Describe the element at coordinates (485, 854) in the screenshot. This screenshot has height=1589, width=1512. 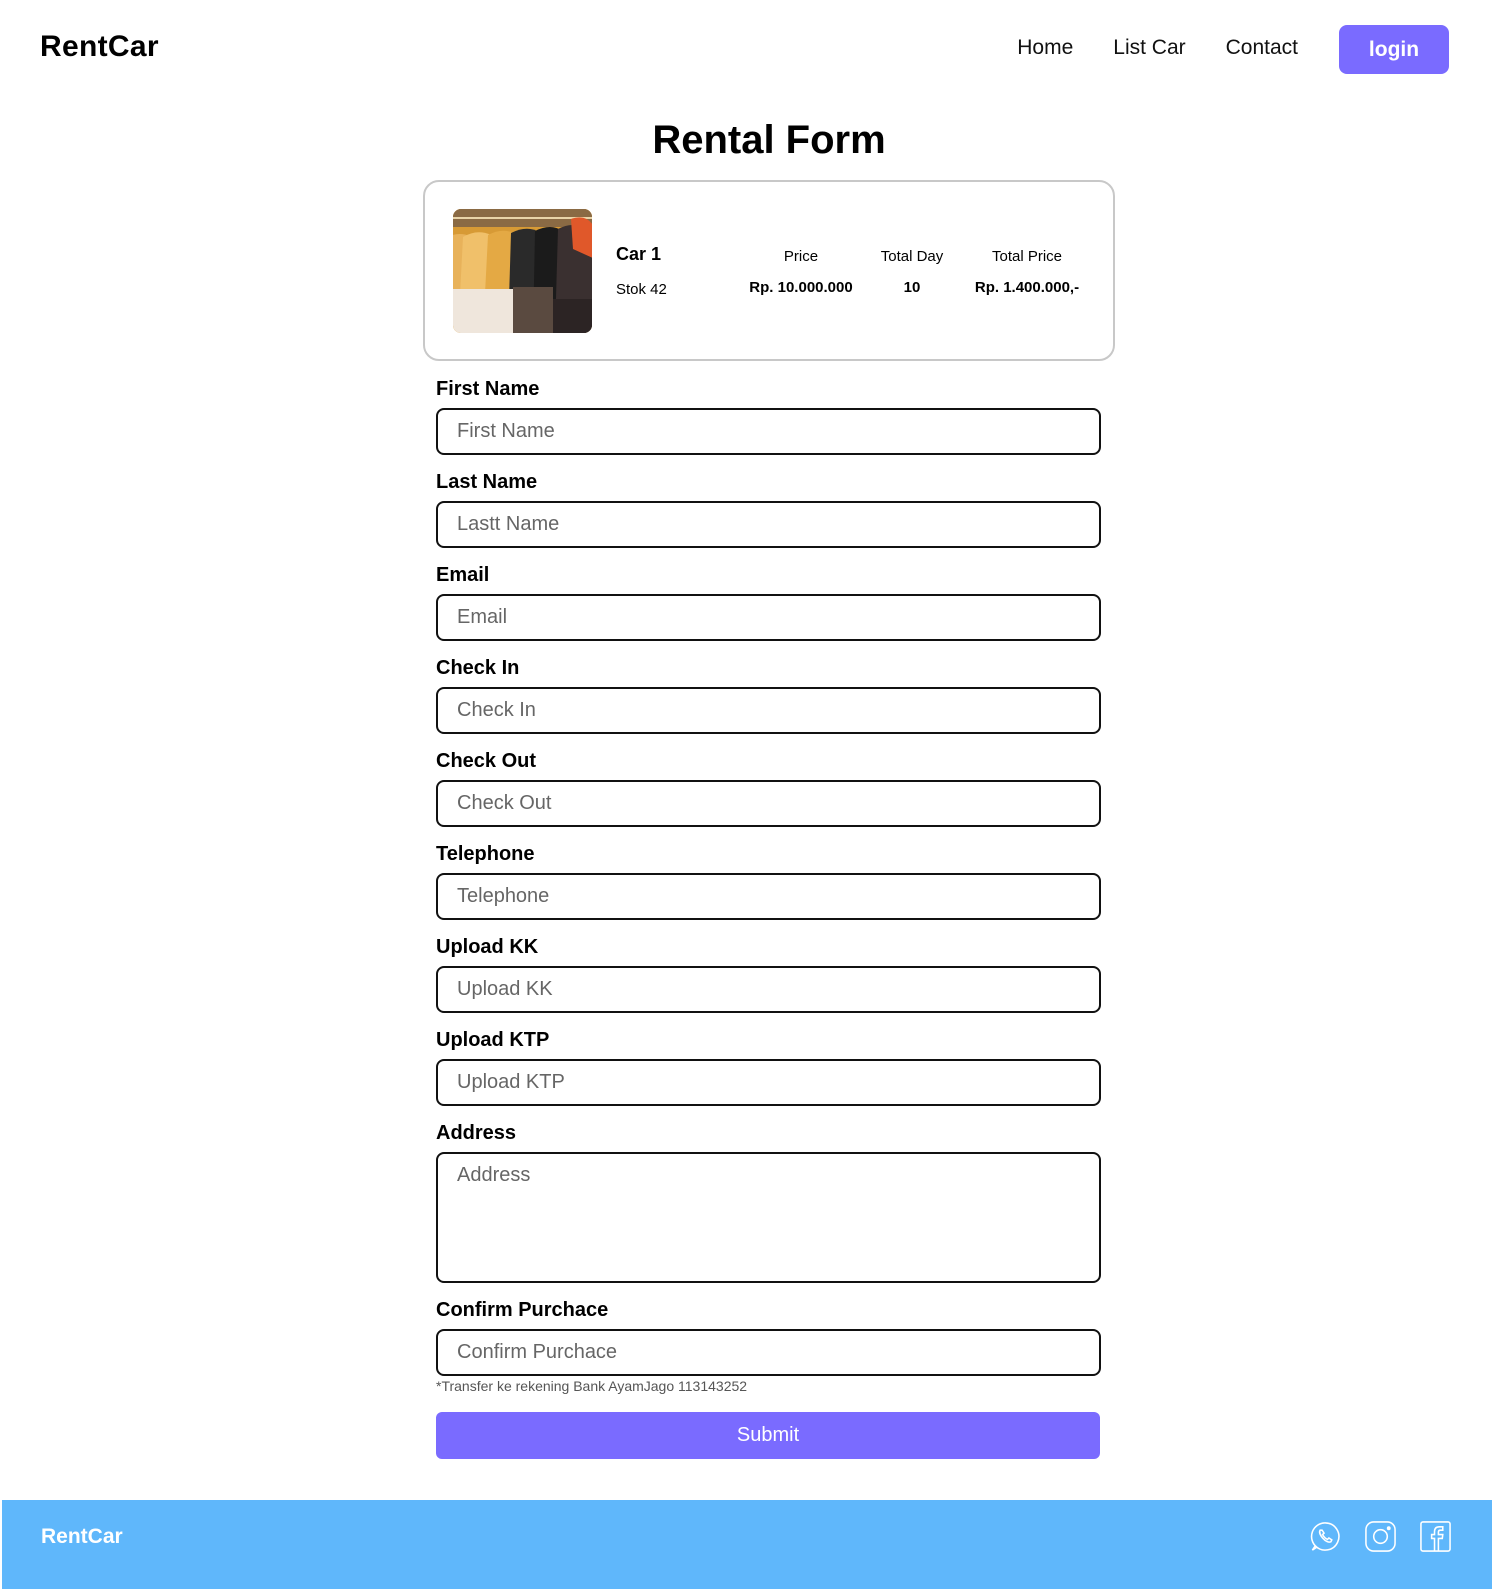
I see `telephone-label: Telephone` at that location.